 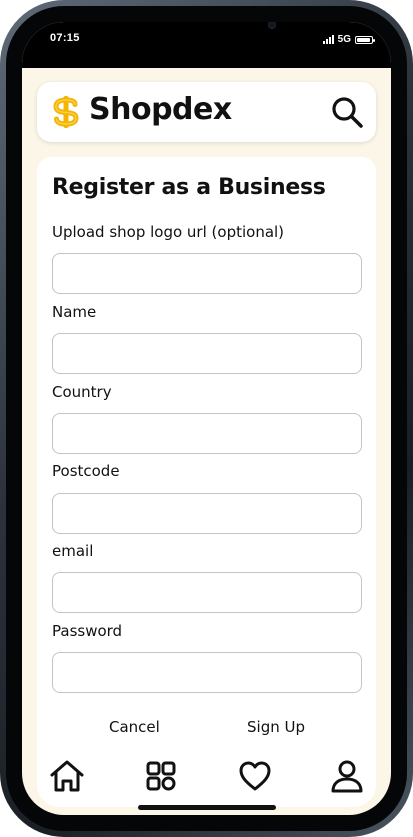 I want to click on status-bar: 07:15 5G, so click(x=206, y=45).